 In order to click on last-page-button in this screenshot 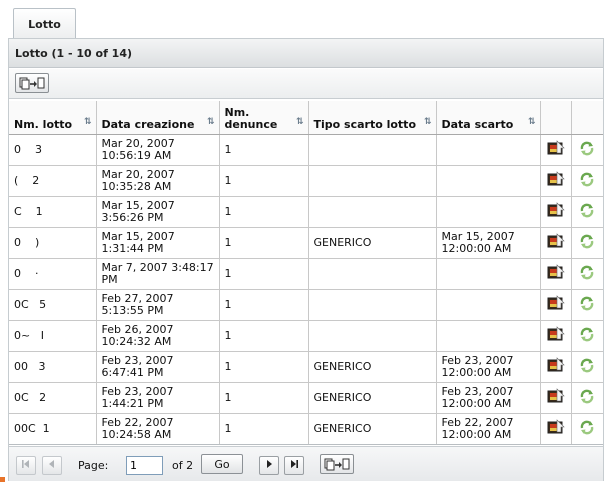, I will do `click(294, 465)`.